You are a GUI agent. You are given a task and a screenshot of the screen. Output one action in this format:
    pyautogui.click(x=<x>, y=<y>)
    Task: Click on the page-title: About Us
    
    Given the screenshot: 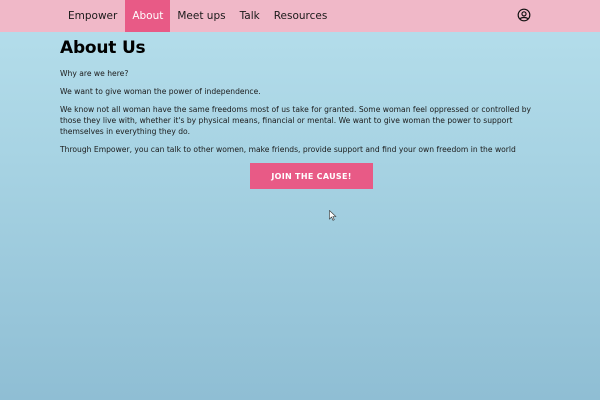 What is the action you would take?
    pyautogui.click(x=103, y=48)
    